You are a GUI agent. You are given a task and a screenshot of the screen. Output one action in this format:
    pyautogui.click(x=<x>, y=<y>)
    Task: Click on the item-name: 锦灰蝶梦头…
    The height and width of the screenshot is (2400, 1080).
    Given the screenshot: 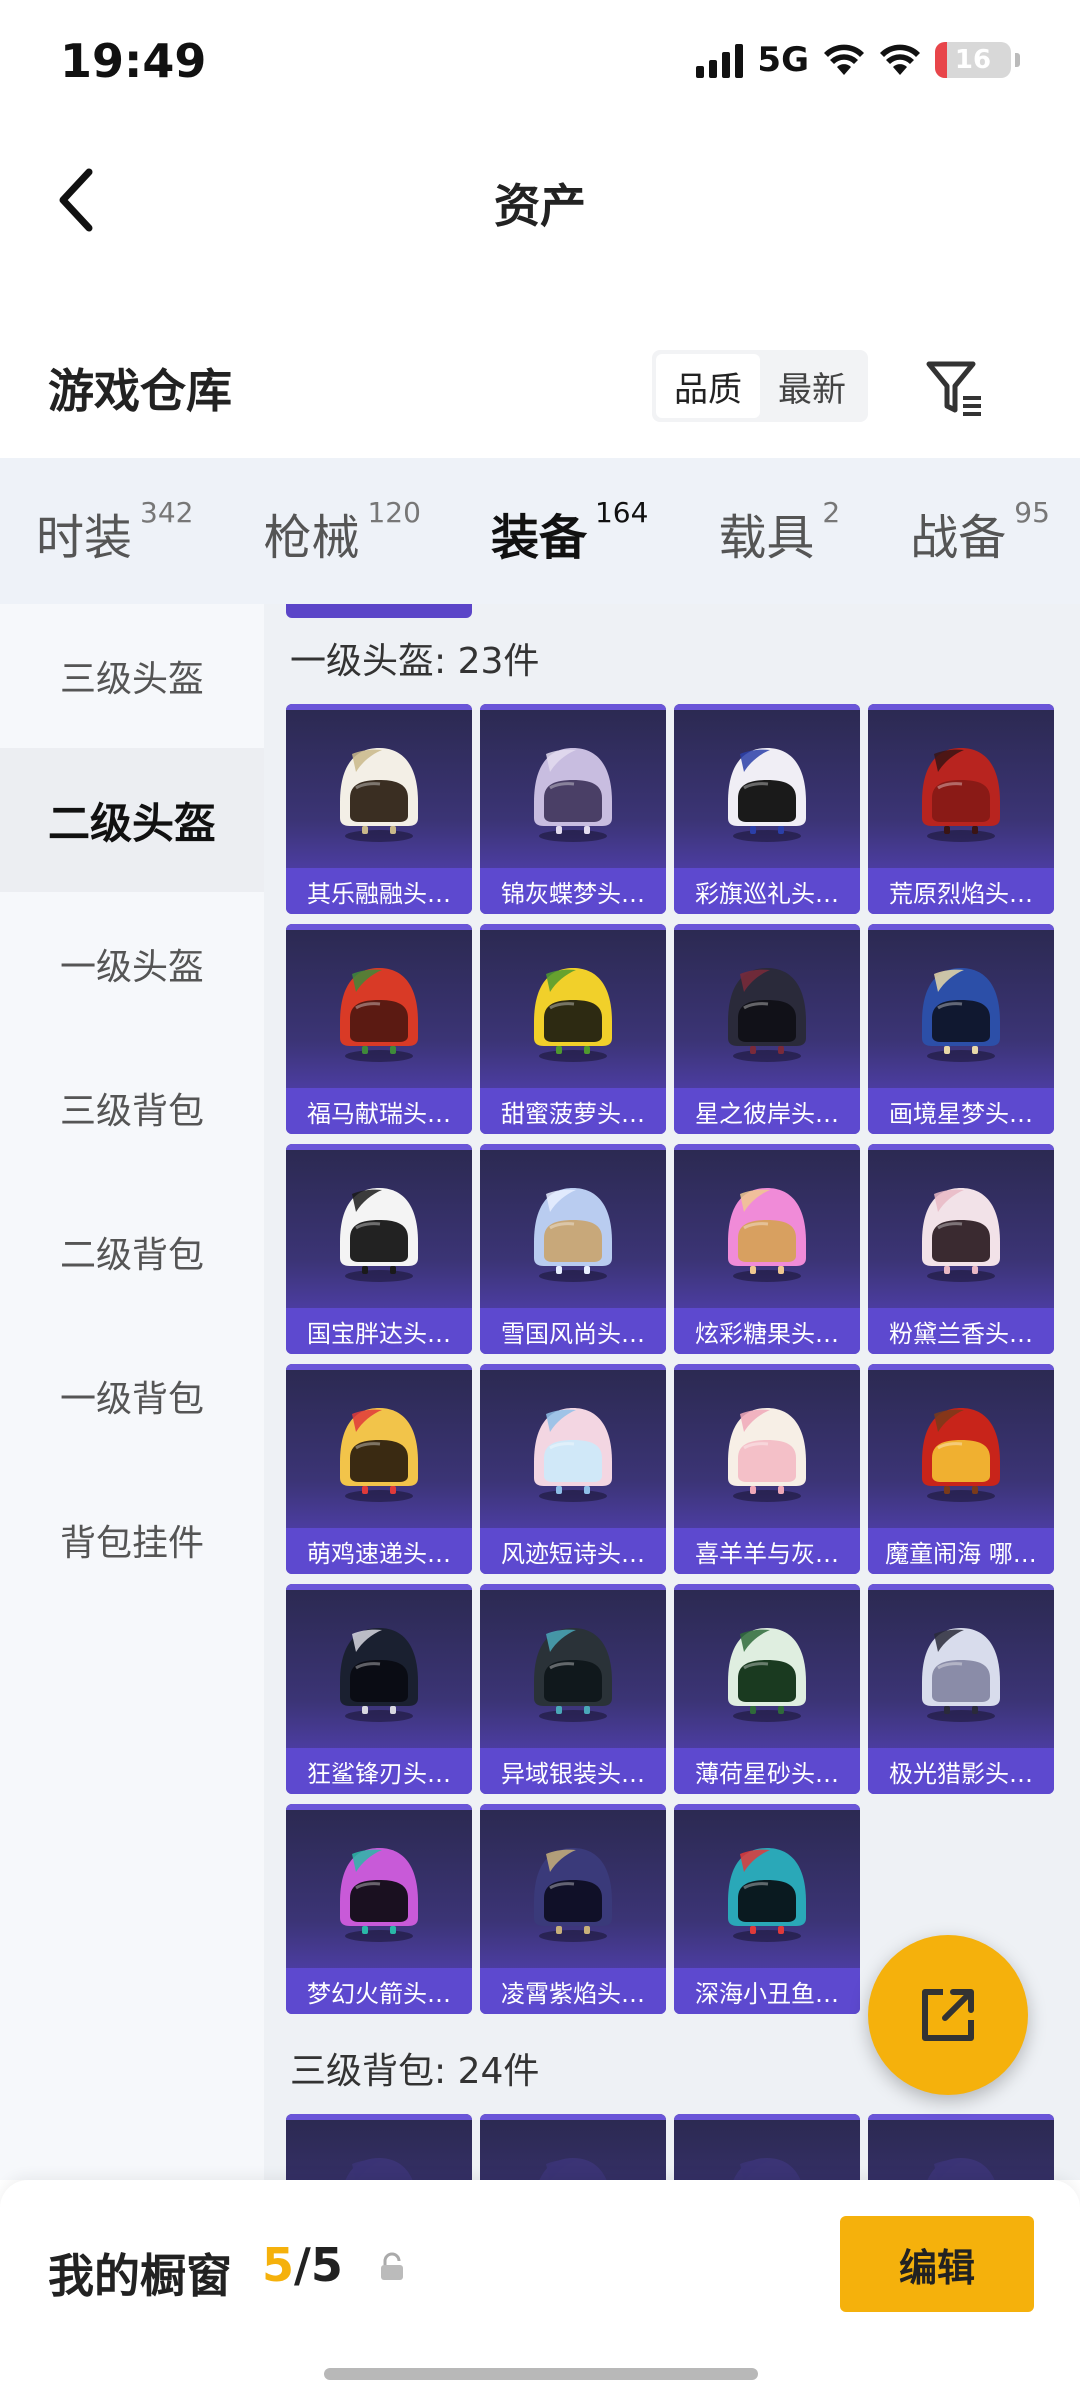 What is the action you would take?
    pyautogui.click(x=573, y=891)
    